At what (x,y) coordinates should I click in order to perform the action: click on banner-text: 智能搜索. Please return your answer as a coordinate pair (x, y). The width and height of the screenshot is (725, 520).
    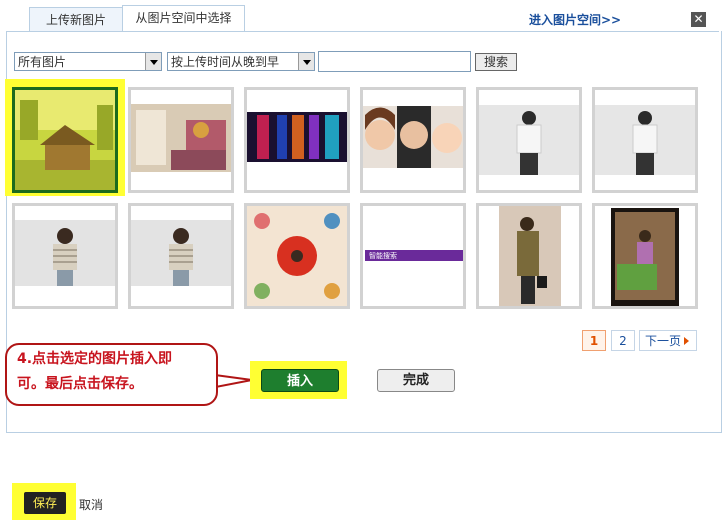
    Looking at the image, I should click on (383, 255).